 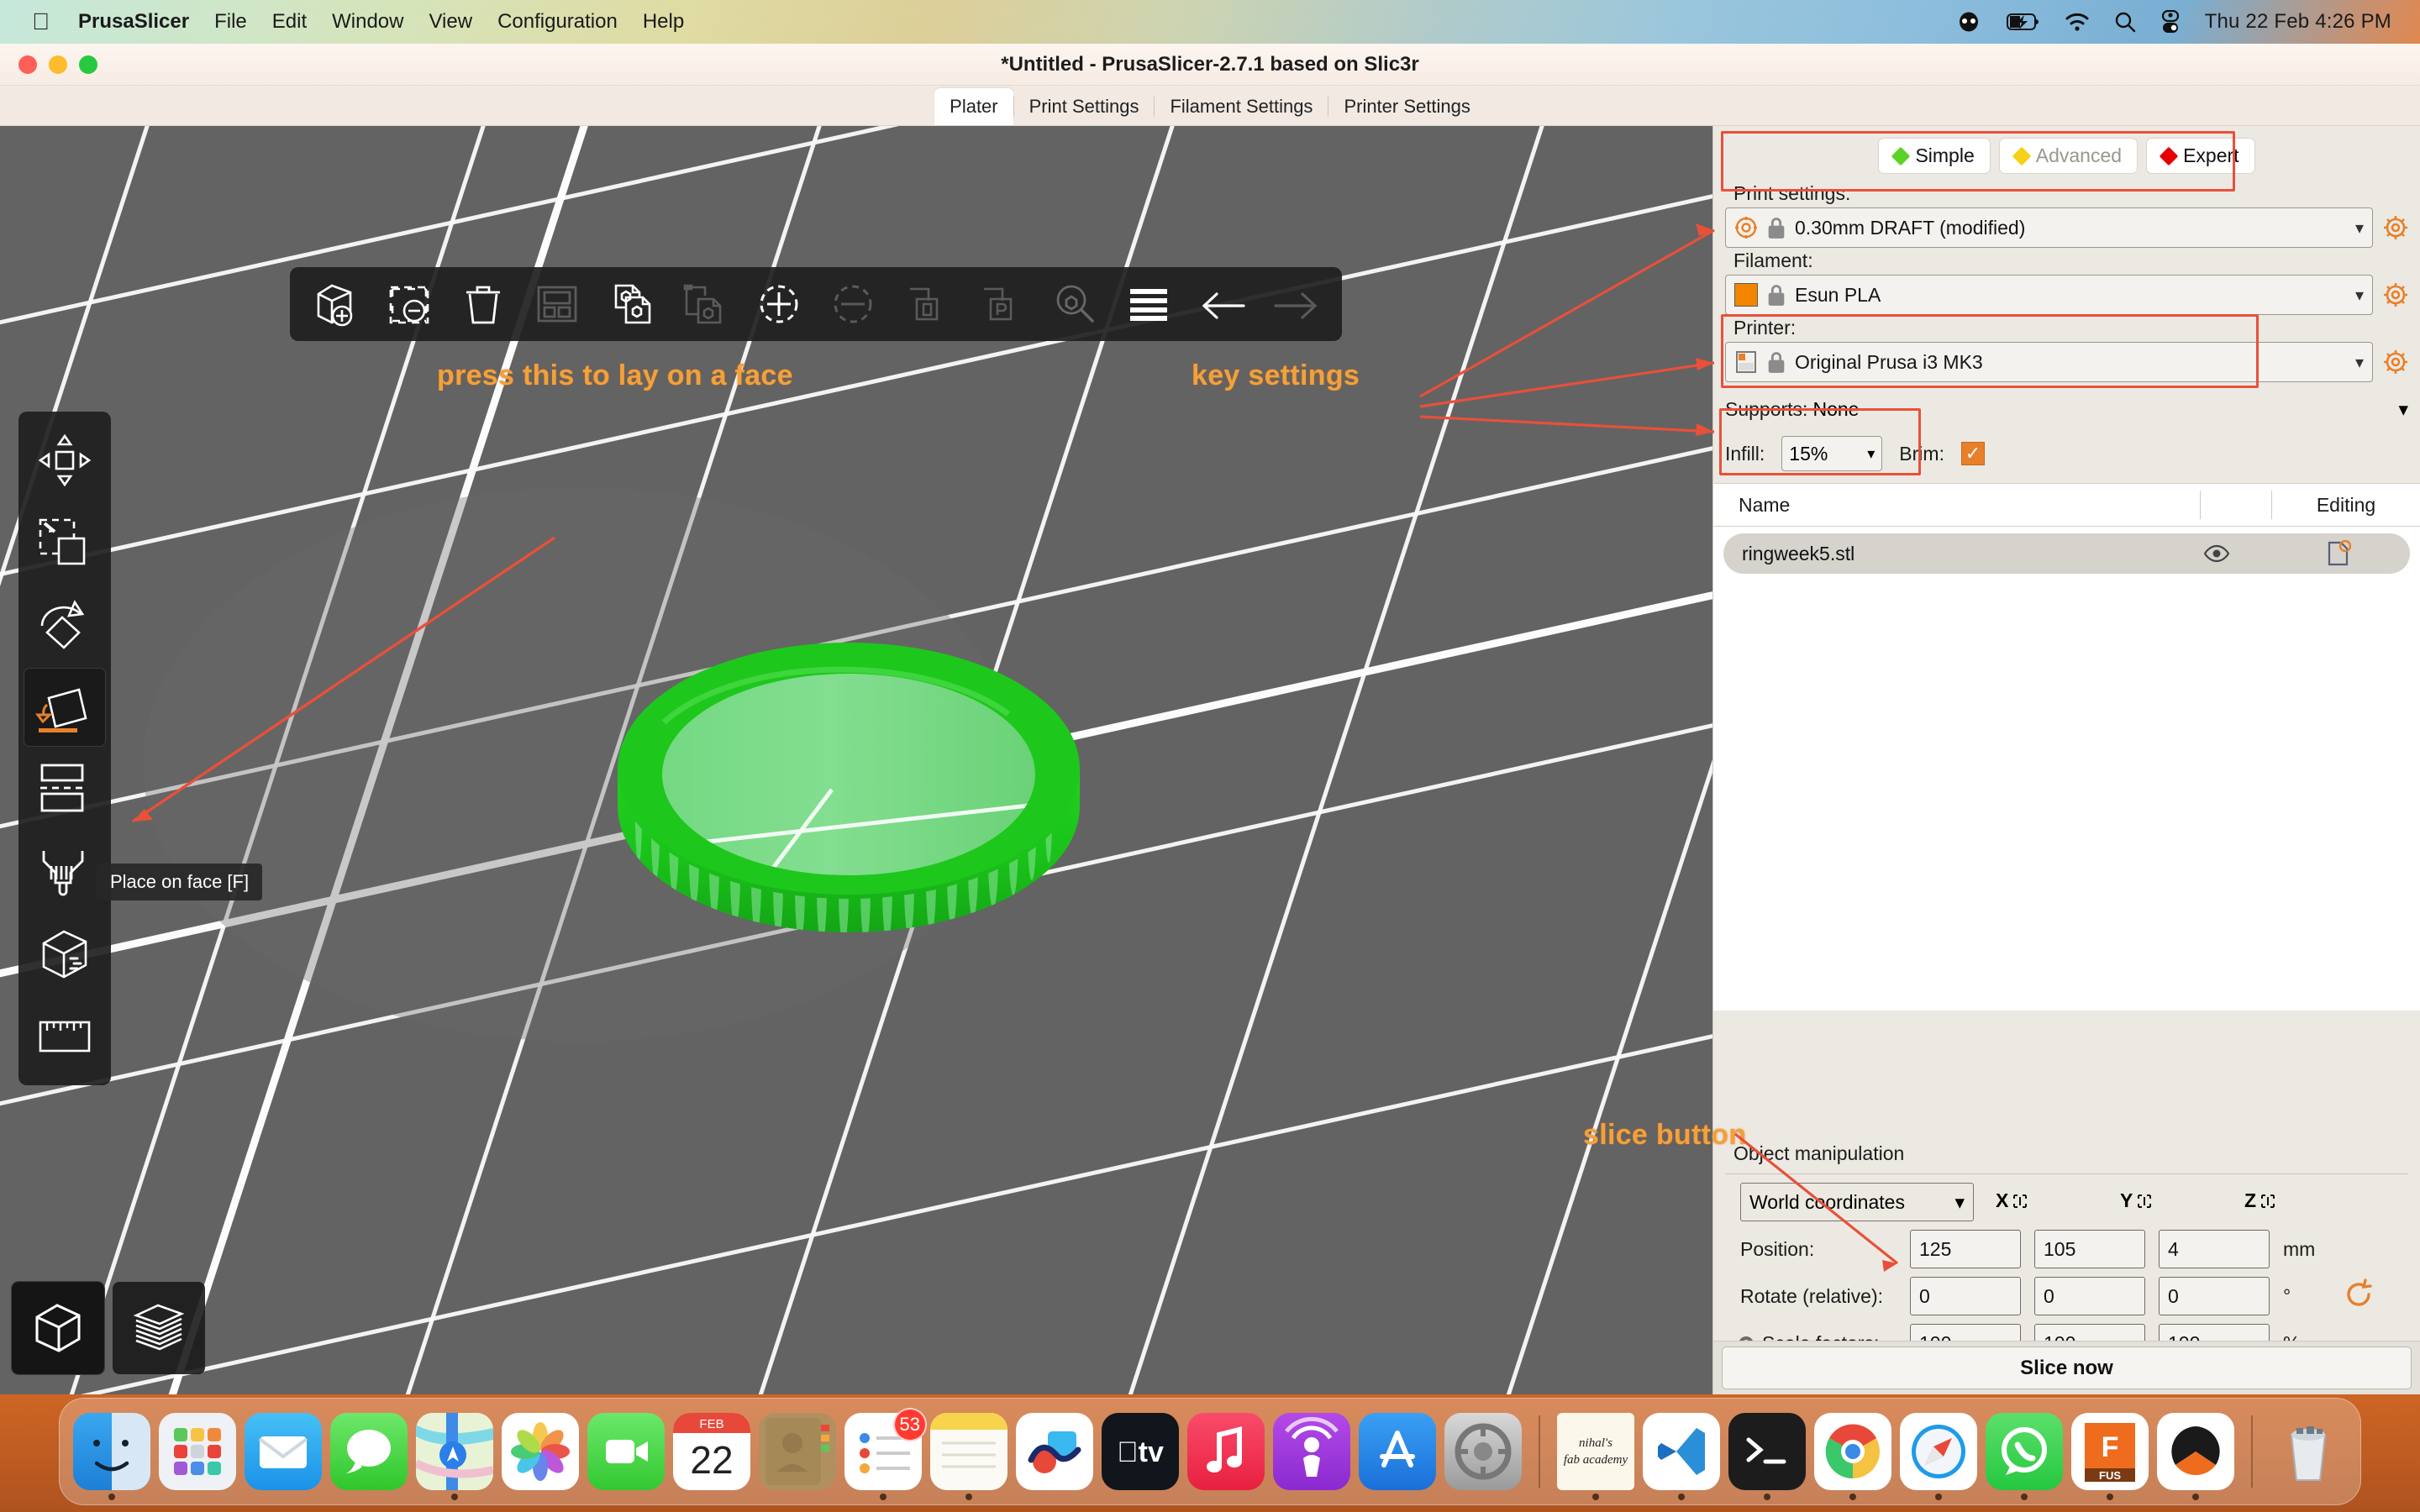 What do you see at coordinates (197, 1451) in the screenshot?
I see `dock-item-launchpad` at bounding box center [197, 1451].